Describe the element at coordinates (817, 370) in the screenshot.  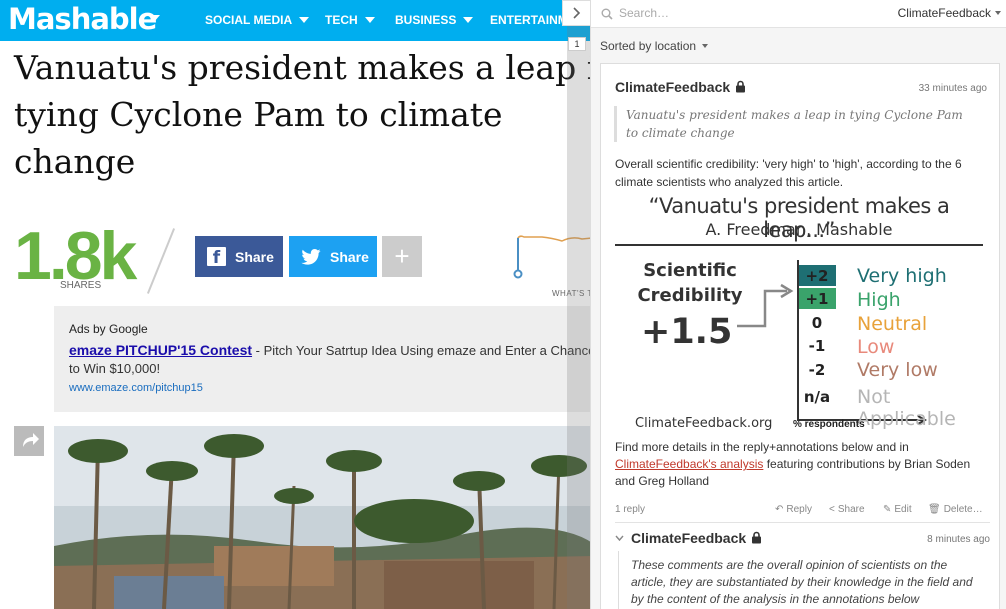
I see `scale-value: -2` at that location.